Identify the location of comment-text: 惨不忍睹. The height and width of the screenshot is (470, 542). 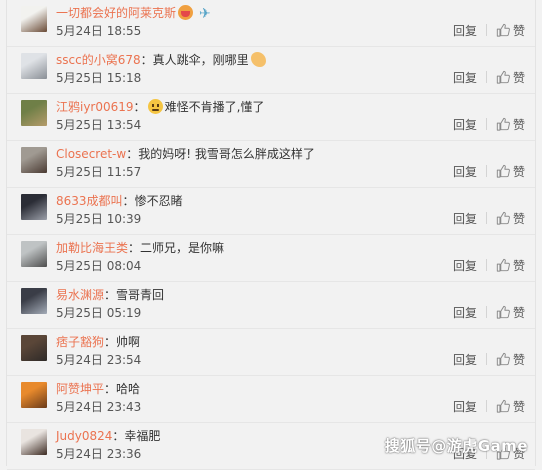
(158, 201).